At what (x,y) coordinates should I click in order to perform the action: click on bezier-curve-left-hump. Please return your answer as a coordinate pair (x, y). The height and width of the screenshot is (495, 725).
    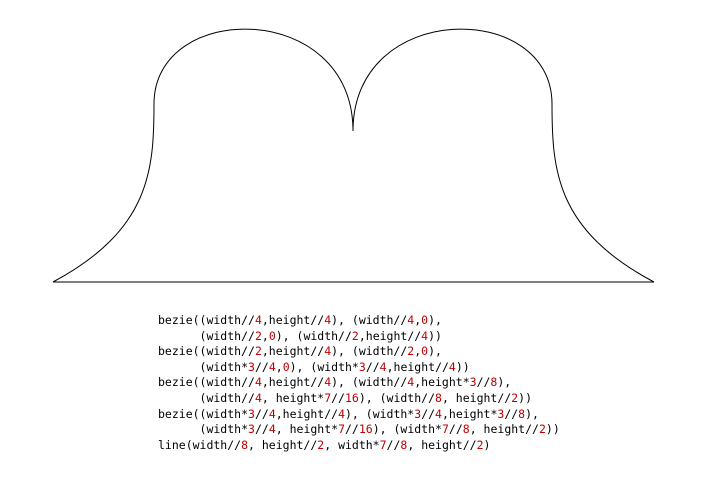
    Looking at the image, I should click on (253, 80).